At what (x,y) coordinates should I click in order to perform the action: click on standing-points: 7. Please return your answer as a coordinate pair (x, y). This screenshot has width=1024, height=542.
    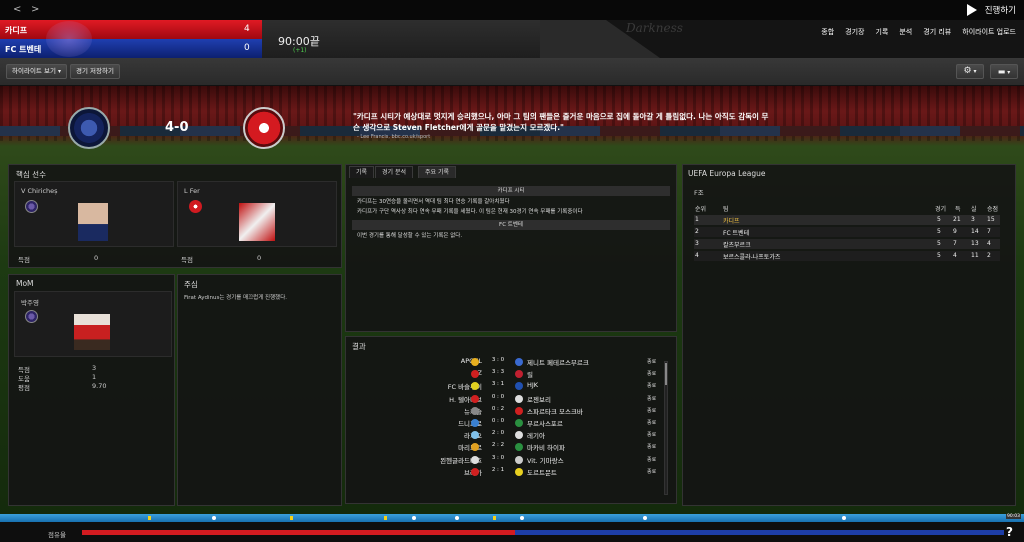
    Looking at the image, I should click on (989, 231).